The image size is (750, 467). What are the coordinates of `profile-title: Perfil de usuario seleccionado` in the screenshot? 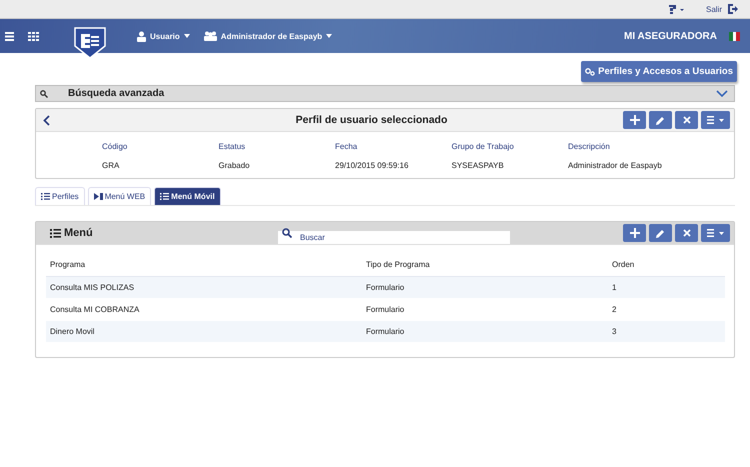 It's located at (371, 120).